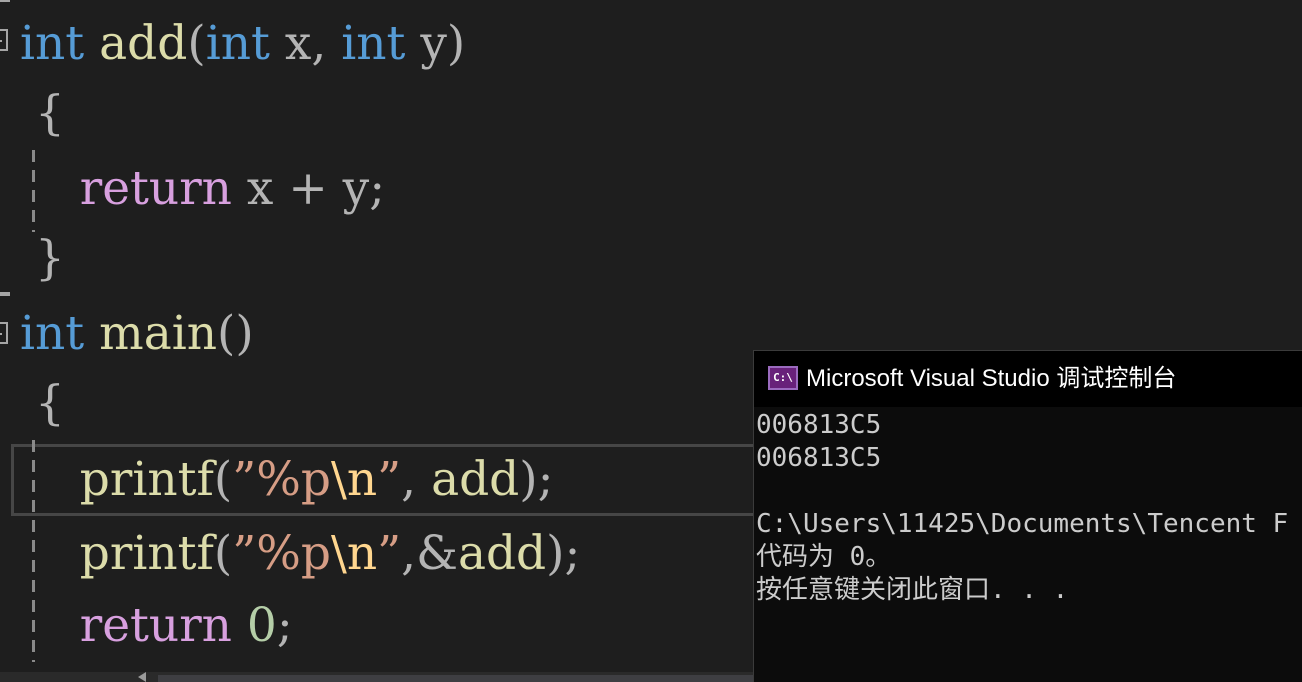  I want to click on code-token: x,, so click(305, 43).